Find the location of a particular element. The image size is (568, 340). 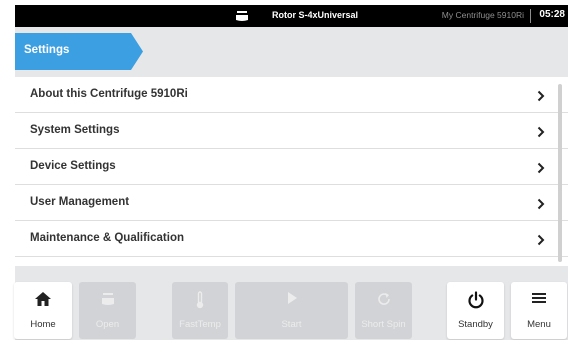

settings-item-device: Device Settings is located at coordinates (291, 167).